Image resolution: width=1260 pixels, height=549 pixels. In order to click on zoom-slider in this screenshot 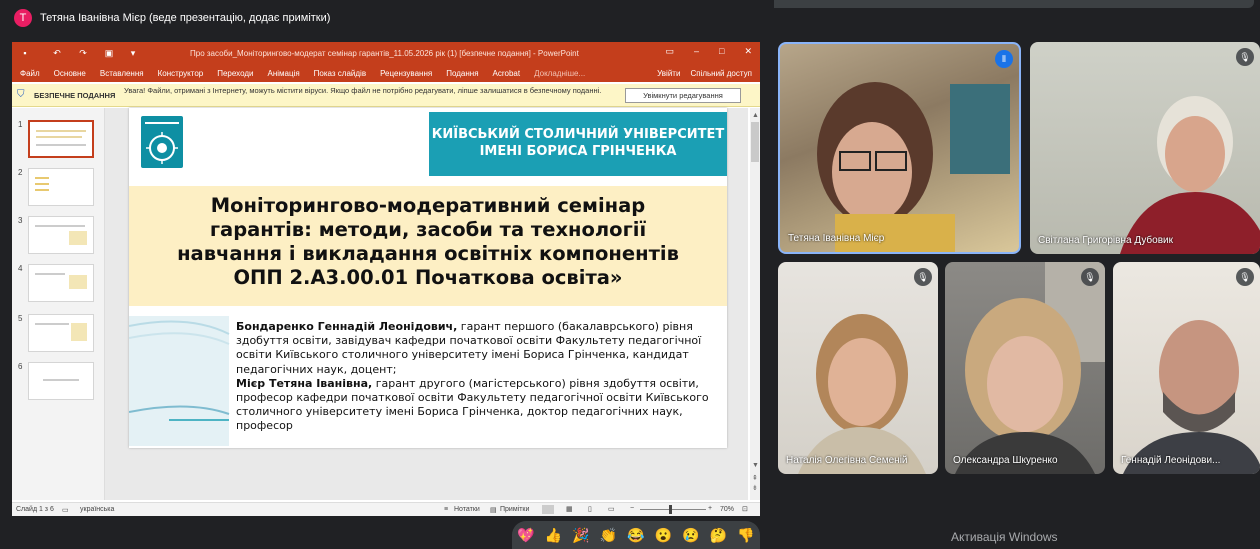, I will do `click(673, 509)`.